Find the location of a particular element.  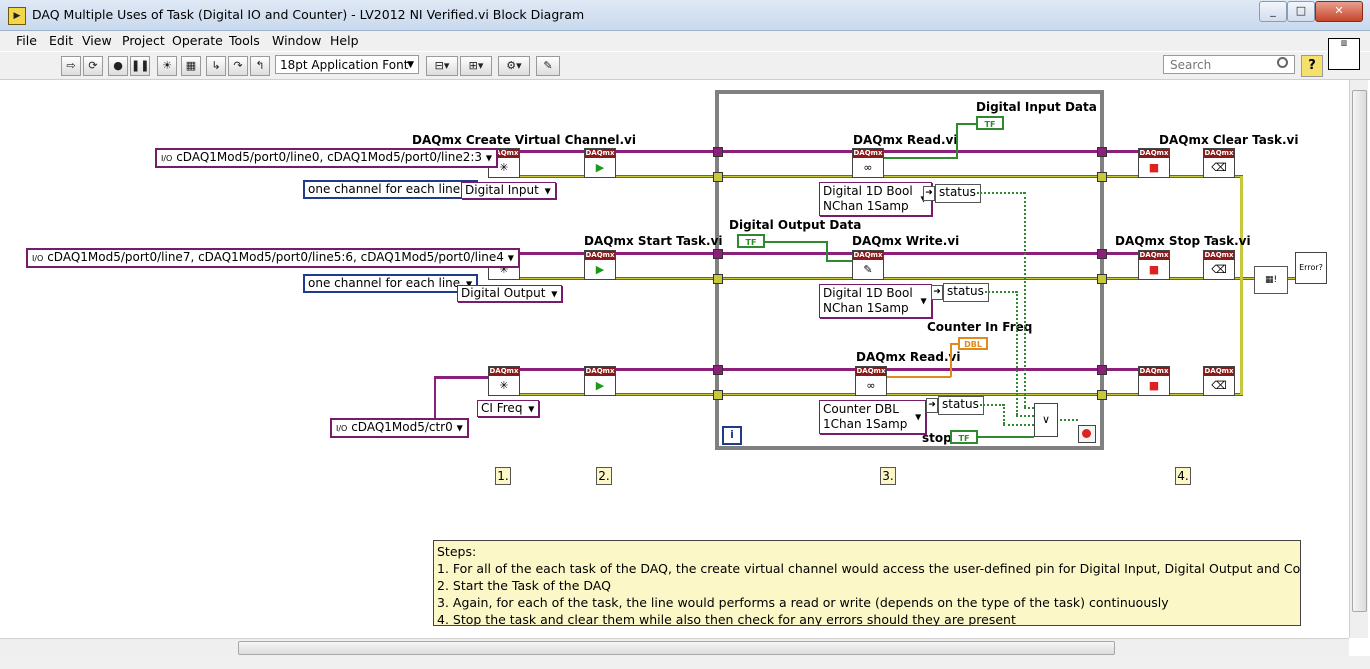

clear-task-node-di: DAQmx ⌫ is located at coordinates (1219, 163).